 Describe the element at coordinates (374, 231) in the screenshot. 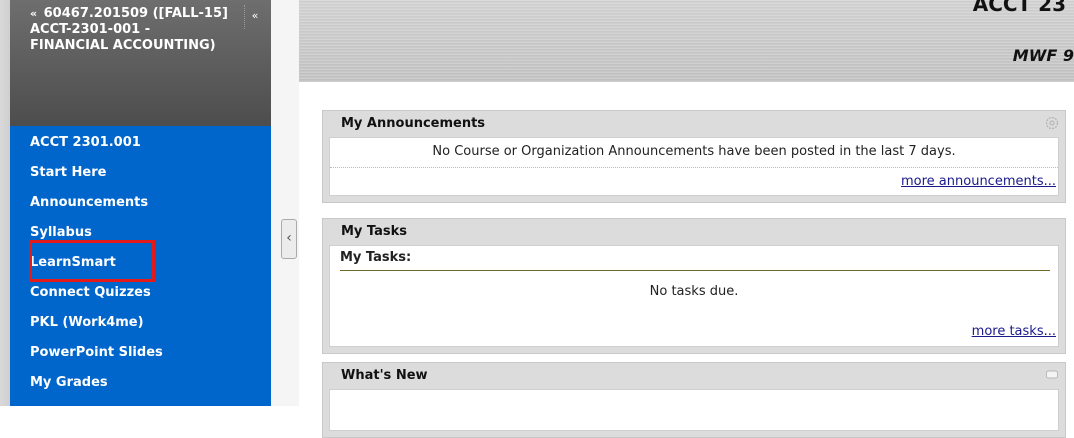

I see `tasks-title: My Tasks` at that location.